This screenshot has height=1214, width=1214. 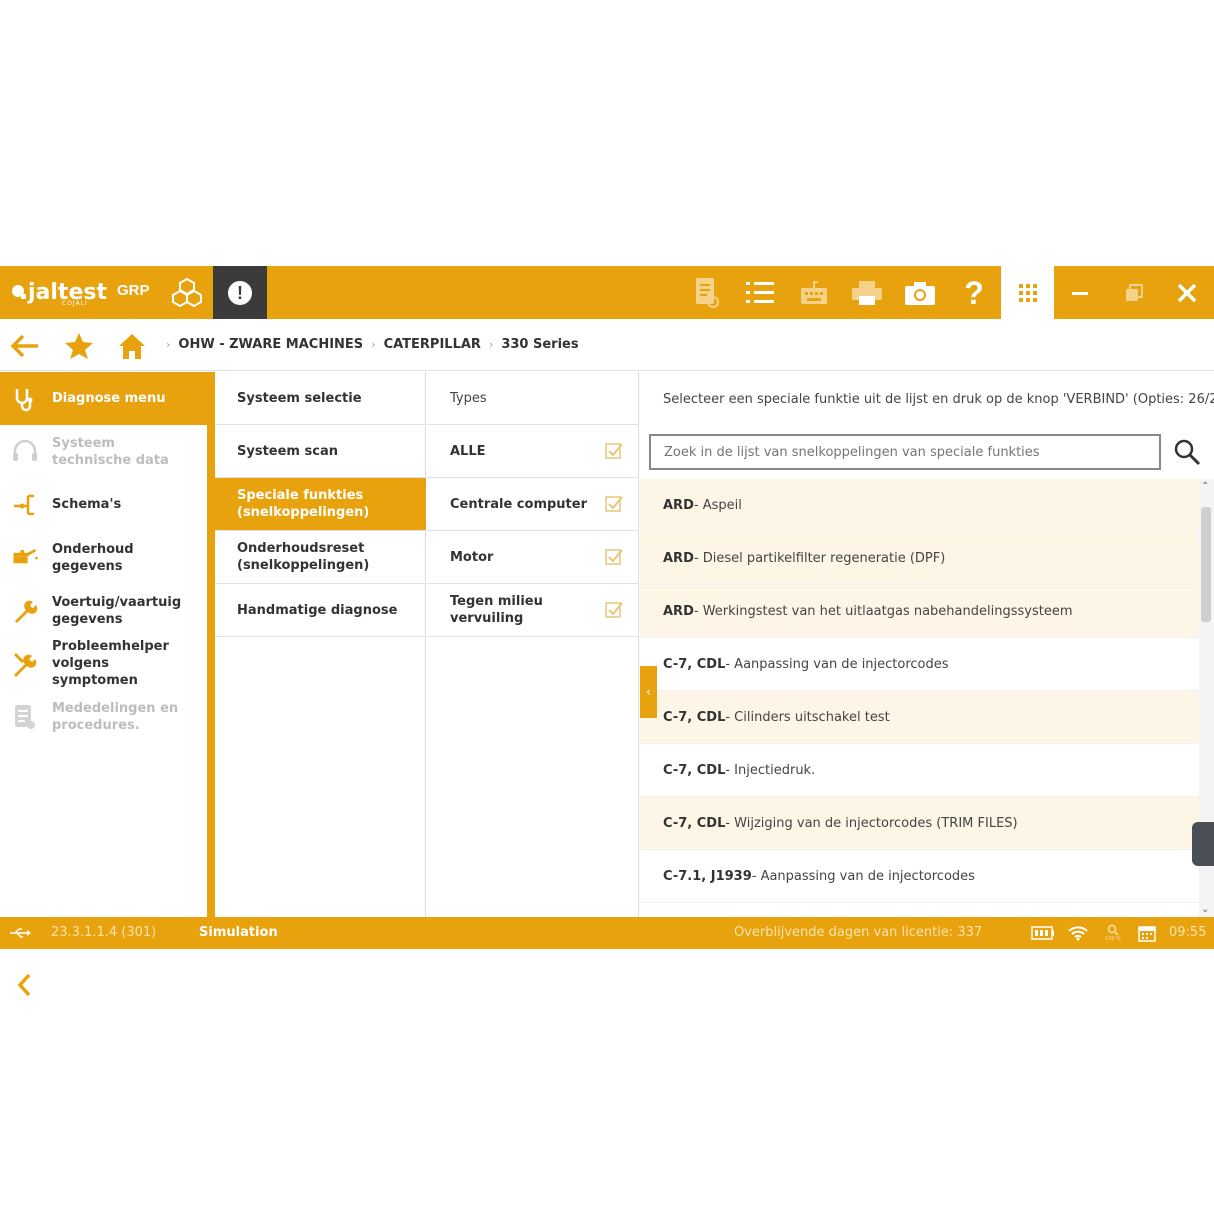 I want to click on document-icon, so click(x=25, y=717).